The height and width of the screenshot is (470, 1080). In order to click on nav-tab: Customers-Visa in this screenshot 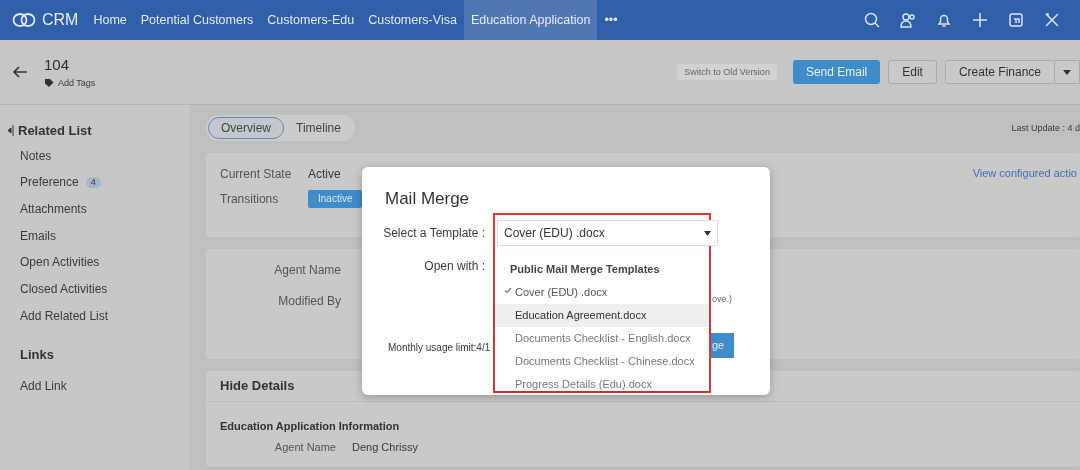, I will do `click(412, 20)`.